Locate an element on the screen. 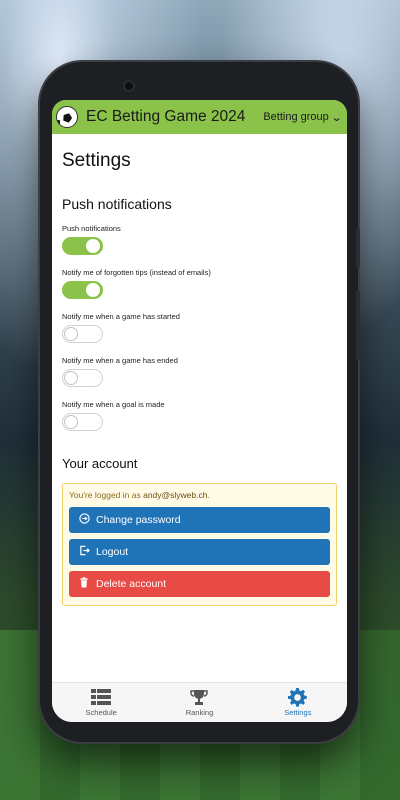  setting-game-ended: Notify me when a game has ended is located at coordinates (199, 371).